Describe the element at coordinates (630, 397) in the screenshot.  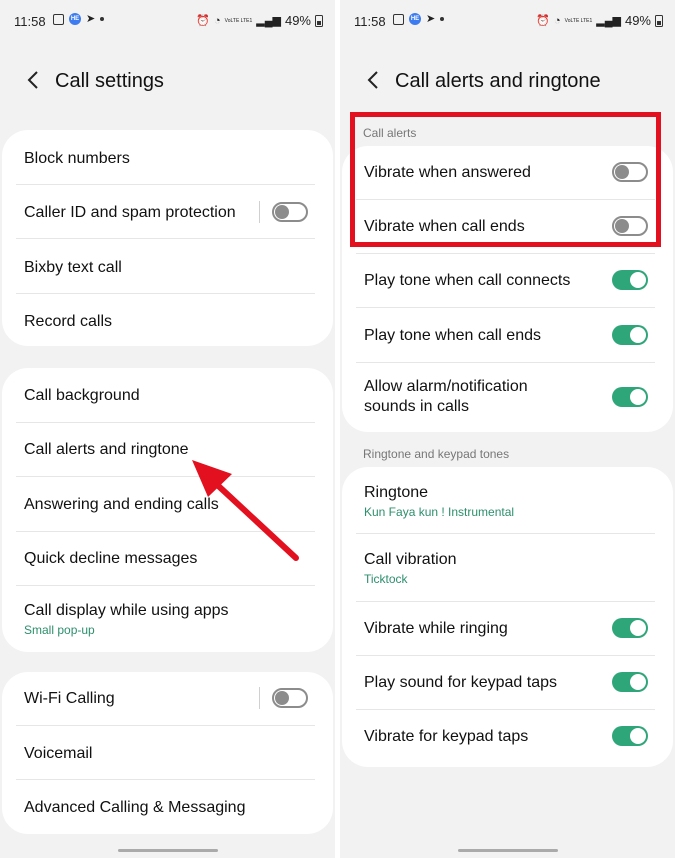
I see `allow-alarm-sounds-toggle` at that location.